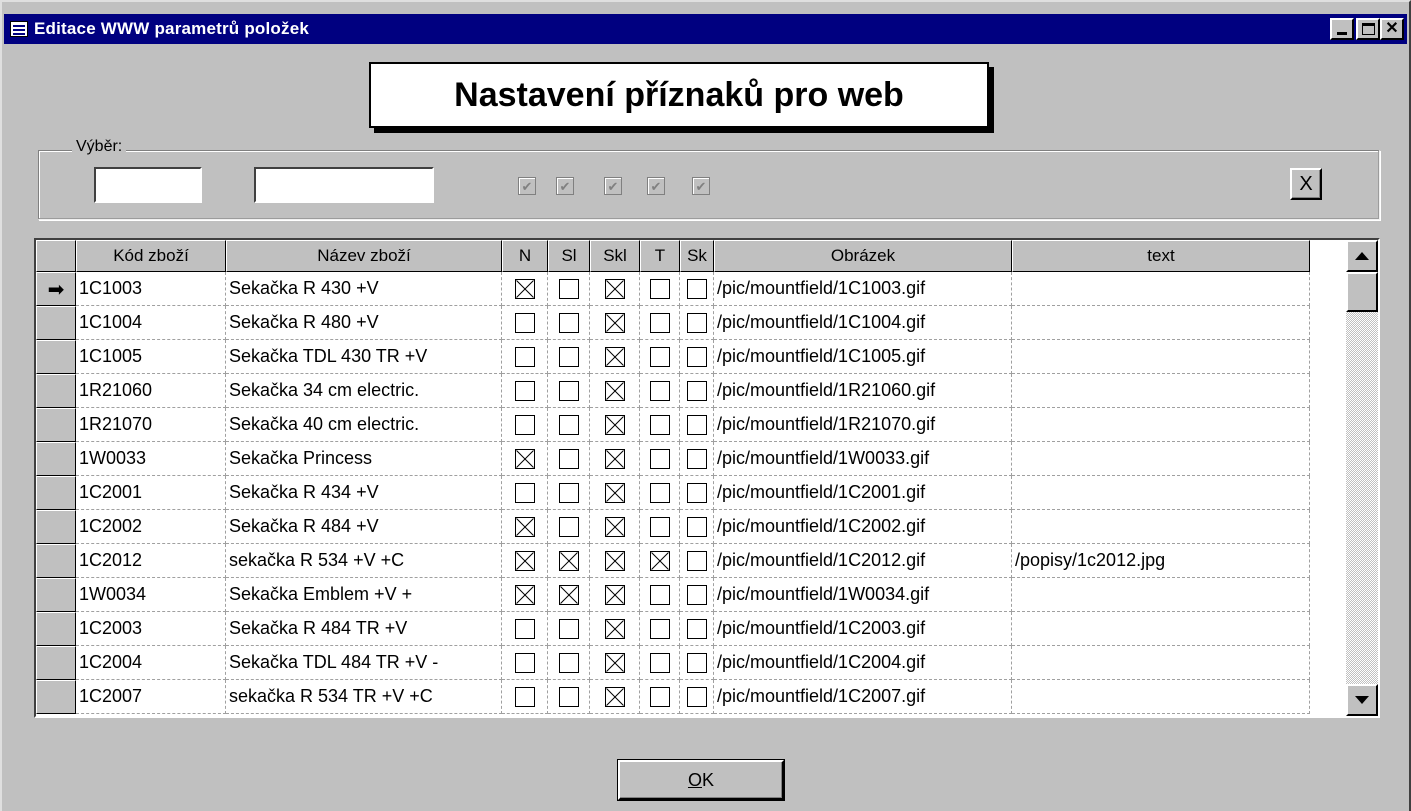  Describe the element at coordinates (151, 663) in the screenshot. I see `cell-code: 1C2004` at that location.